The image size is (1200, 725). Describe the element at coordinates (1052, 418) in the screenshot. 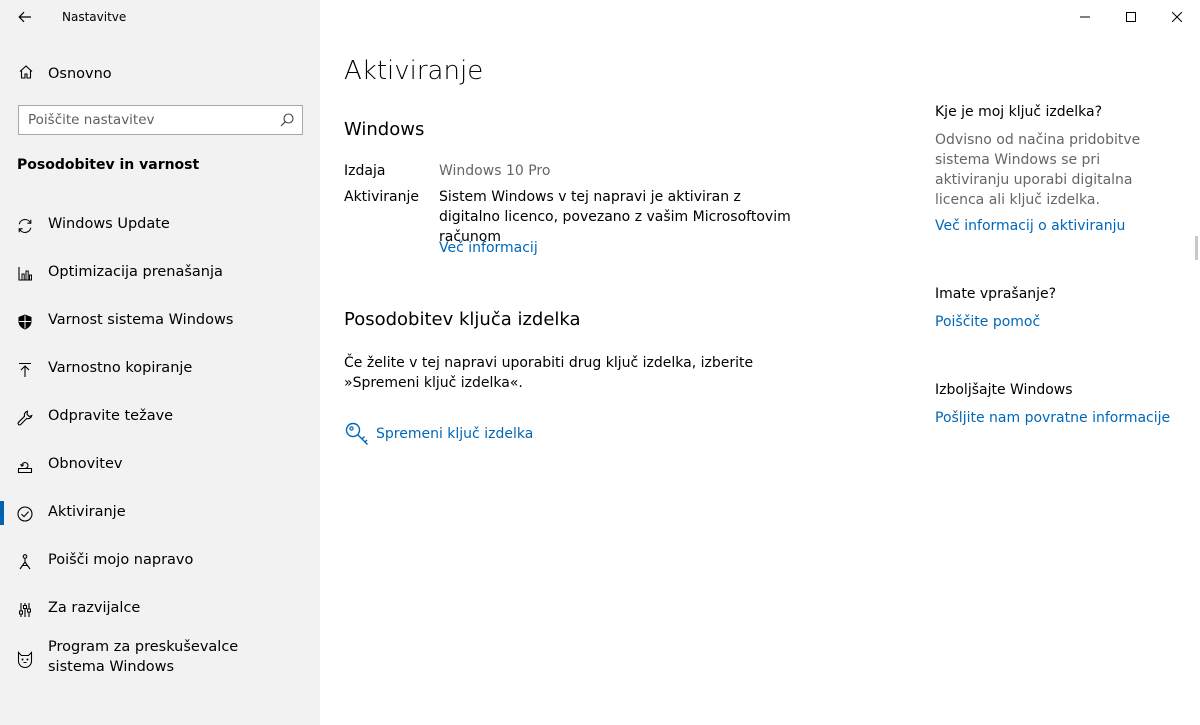

I see `feedback-link: Pošljite nam povratne informacije` at that location.